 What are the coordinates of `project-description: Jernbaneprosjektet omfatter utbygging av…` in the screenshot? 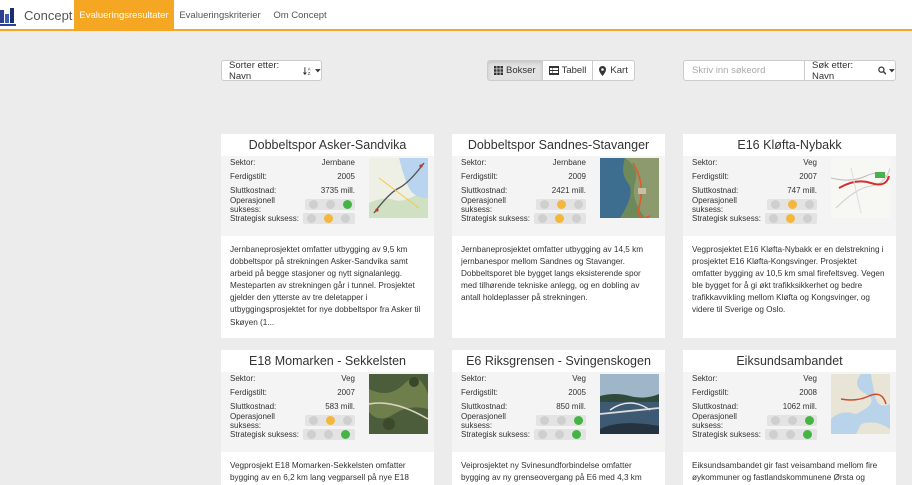 It's located at (325, 286).